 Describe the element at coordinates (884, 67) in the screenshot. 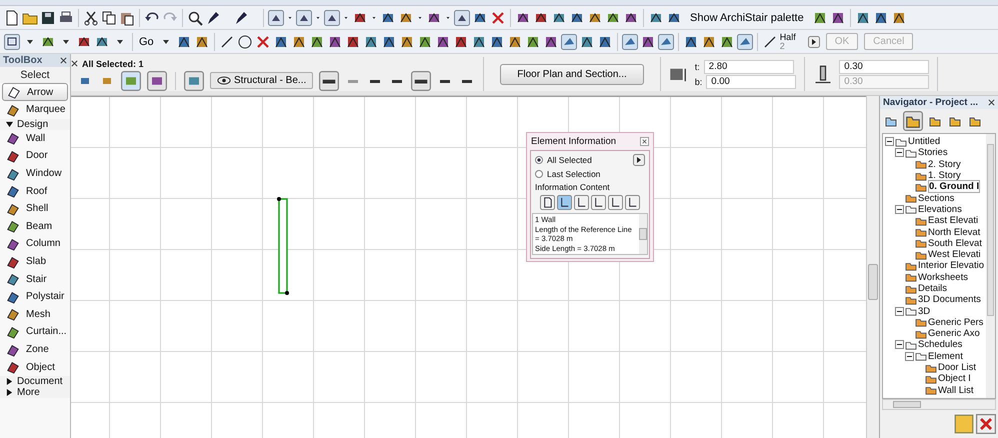

I see `thickness-field: 0.30` at that location.